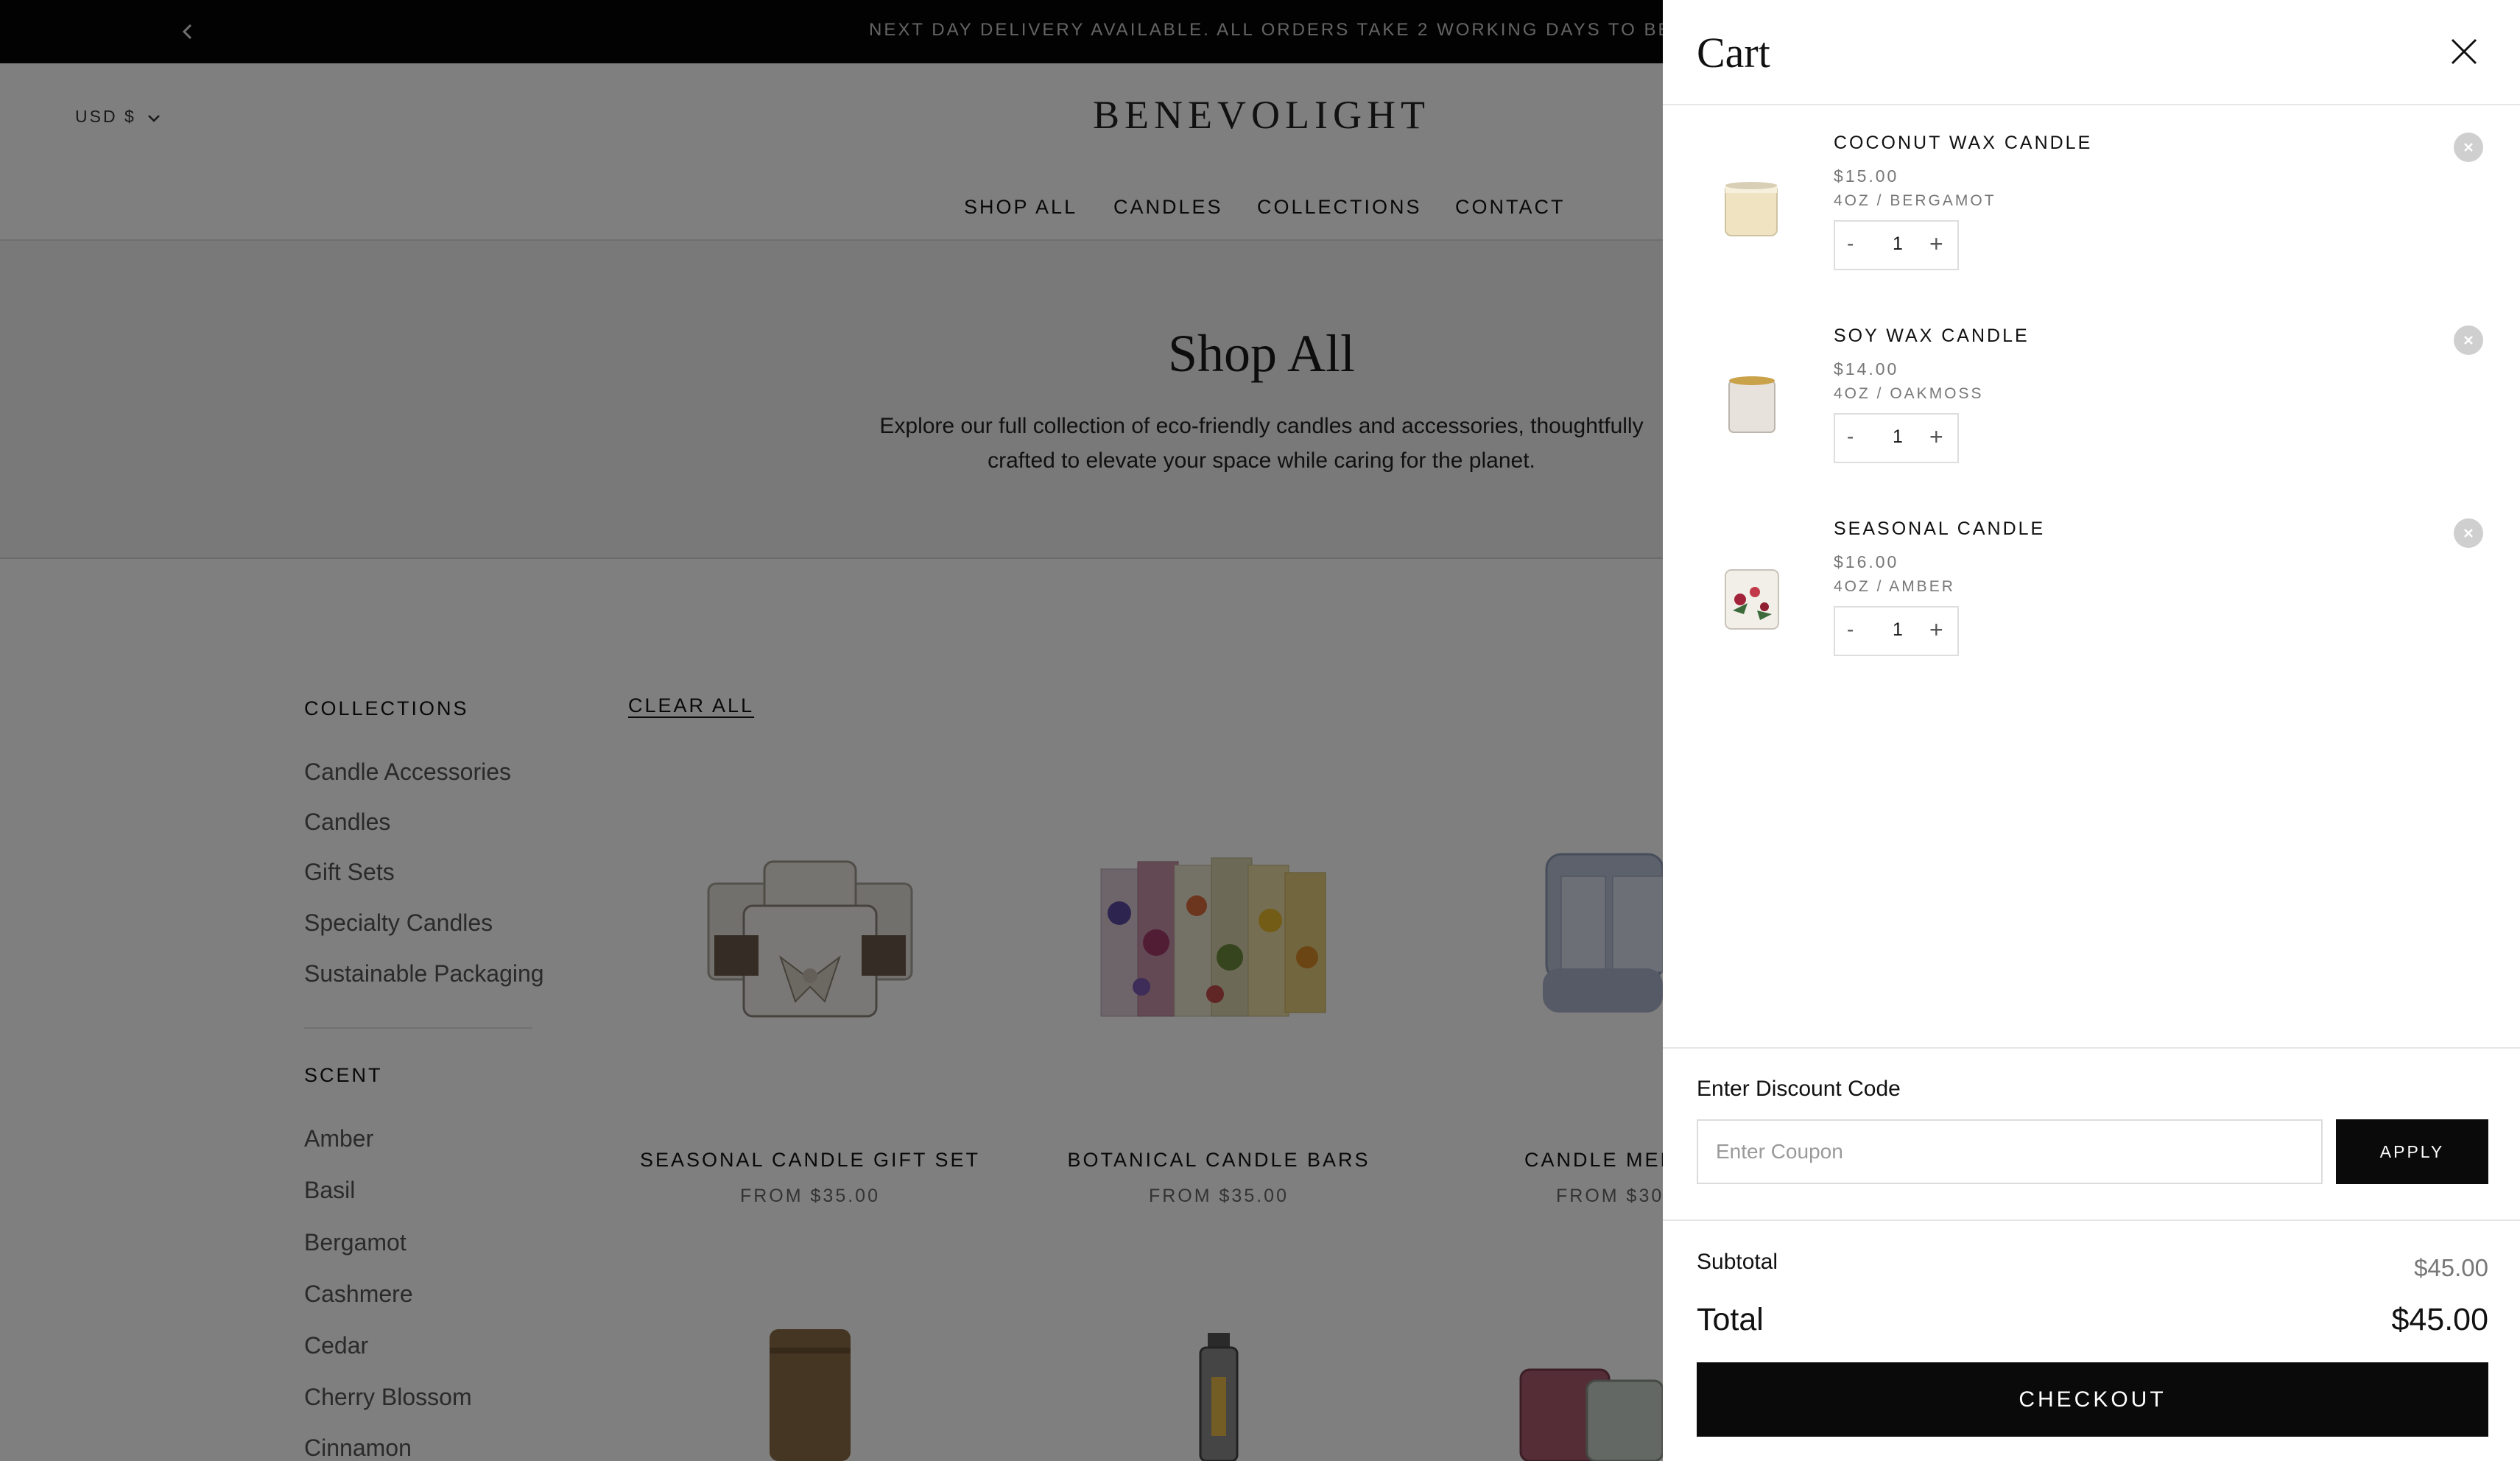  I want to click on cart-header-divider, so click(2091, 105).